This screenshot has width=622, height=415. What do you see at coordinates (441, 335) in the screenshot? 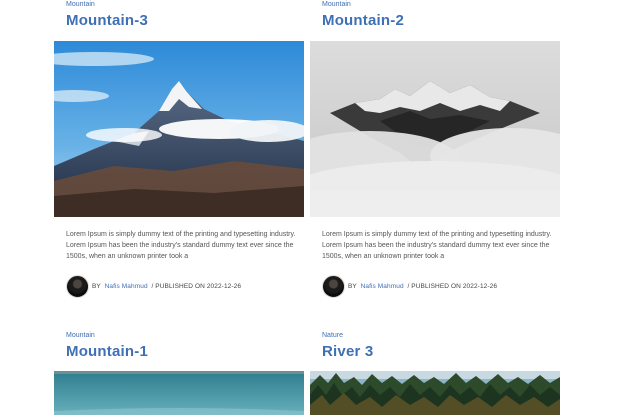
I see `post-category: Nature` at bounding box center [441, 335].